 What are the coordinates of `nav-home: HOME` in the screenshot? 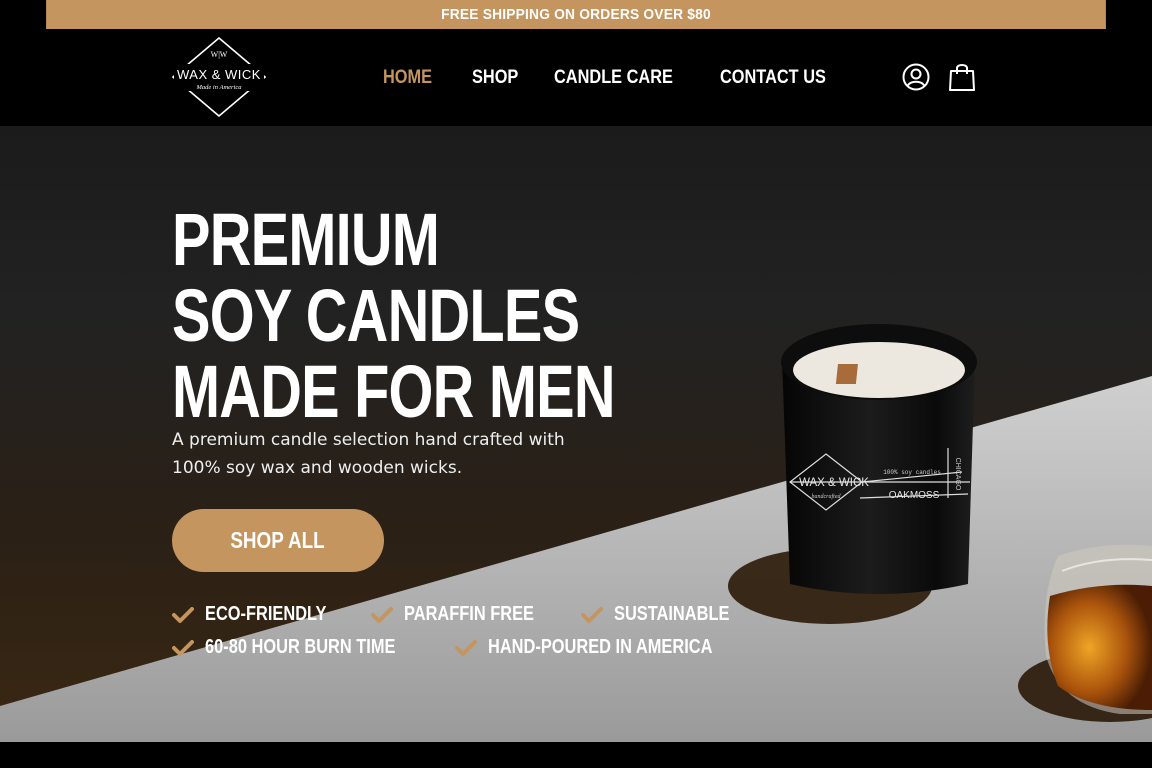 It's located at (407, 78).